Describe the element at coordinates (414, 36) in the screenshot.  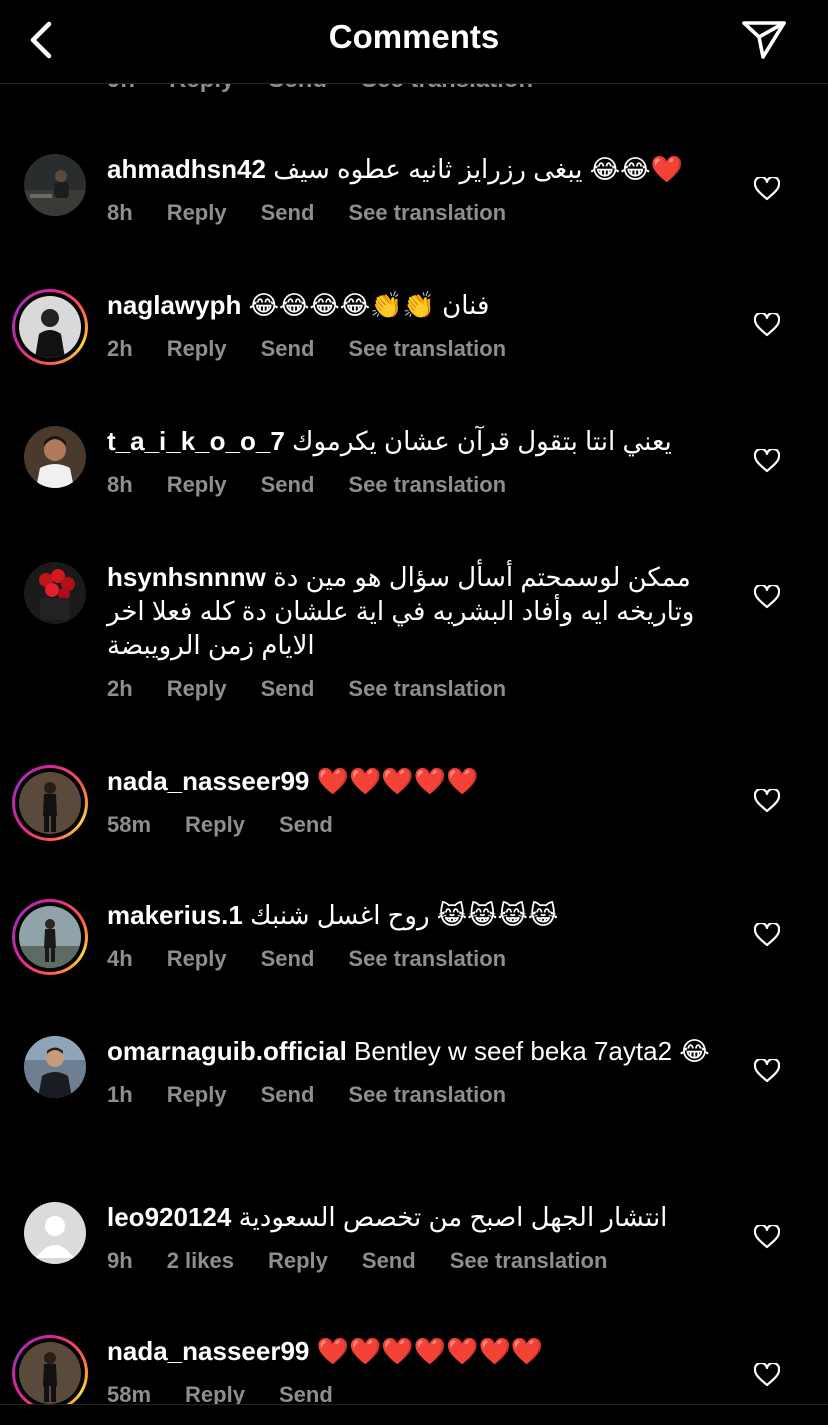
I see `page-title: Comments` at that location.